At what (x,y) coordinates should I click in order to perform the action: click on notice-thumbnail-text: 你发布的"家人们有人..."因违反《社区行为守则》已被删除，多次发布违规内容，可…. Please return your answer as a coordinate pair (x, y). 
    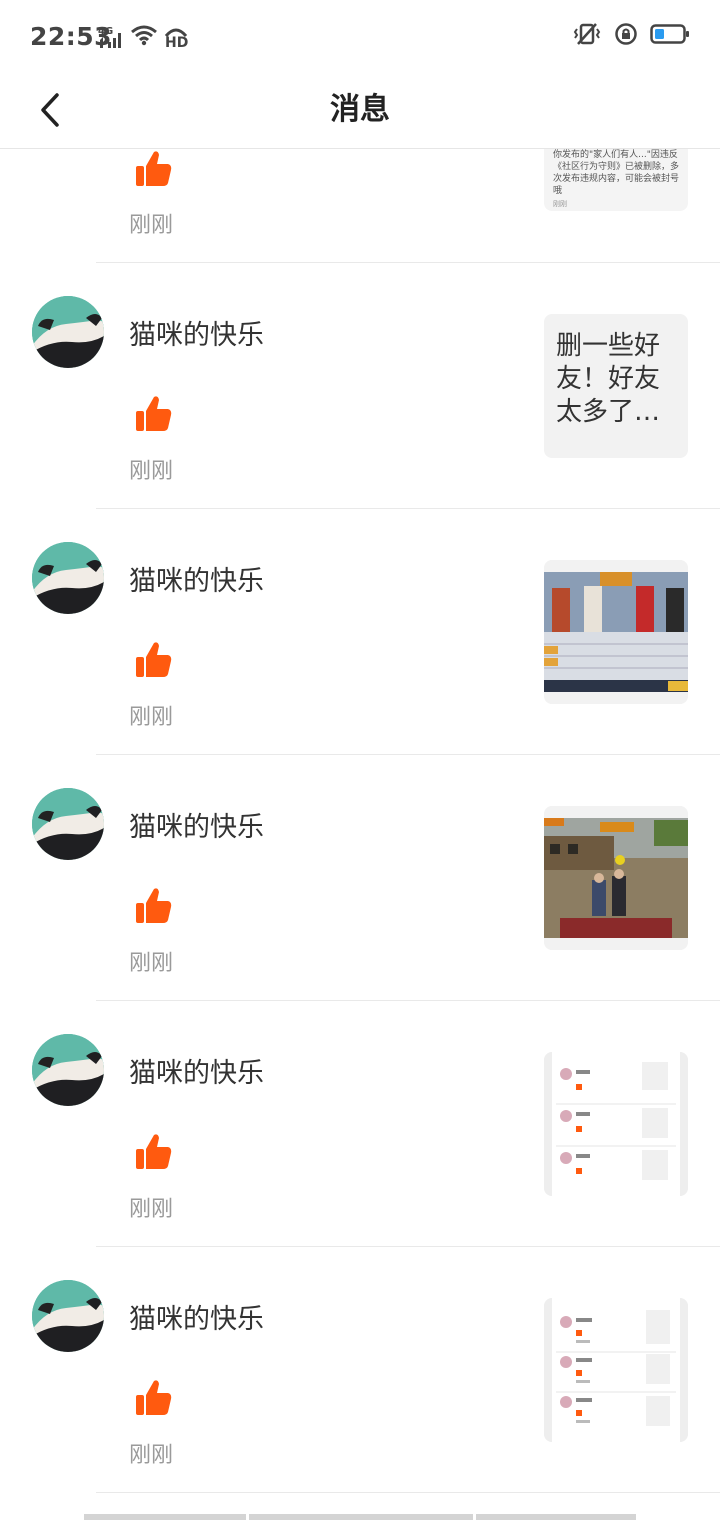
    Looking at the image, I should click on (616, 173).